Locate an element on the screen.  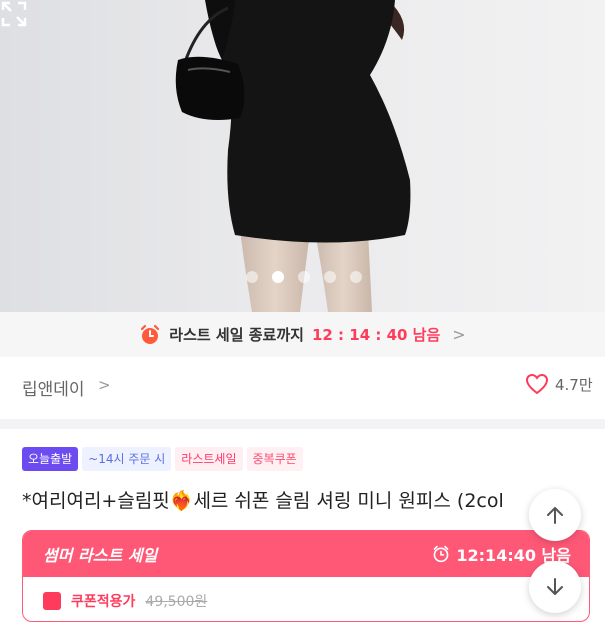
like-button: 4.7만 is located at coordinates (559, 384).